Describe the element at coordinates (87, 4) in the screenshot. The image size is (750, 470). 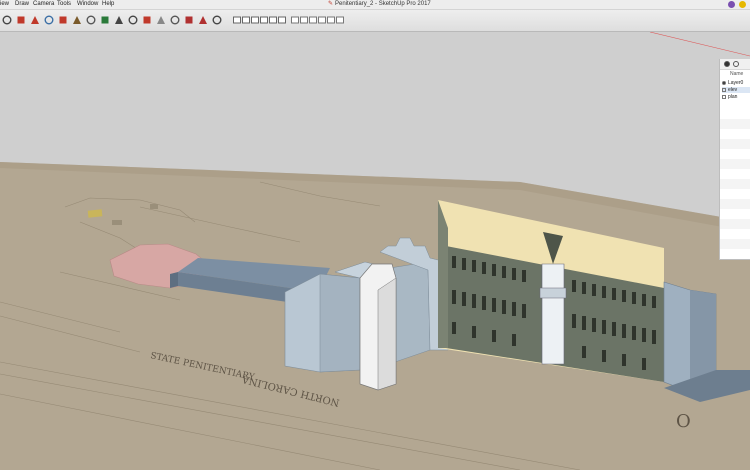
I see `menu-window: Window` at that location.